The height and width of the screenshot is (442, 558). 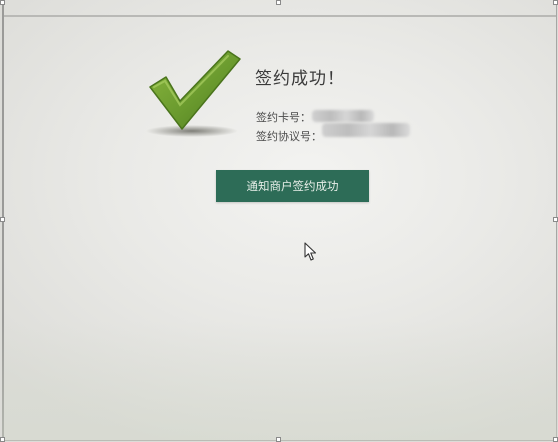 What do you see at coordinates (278, 2) in the screenshot?
I see `resize-handle-top` at bounding box center [278, 2].